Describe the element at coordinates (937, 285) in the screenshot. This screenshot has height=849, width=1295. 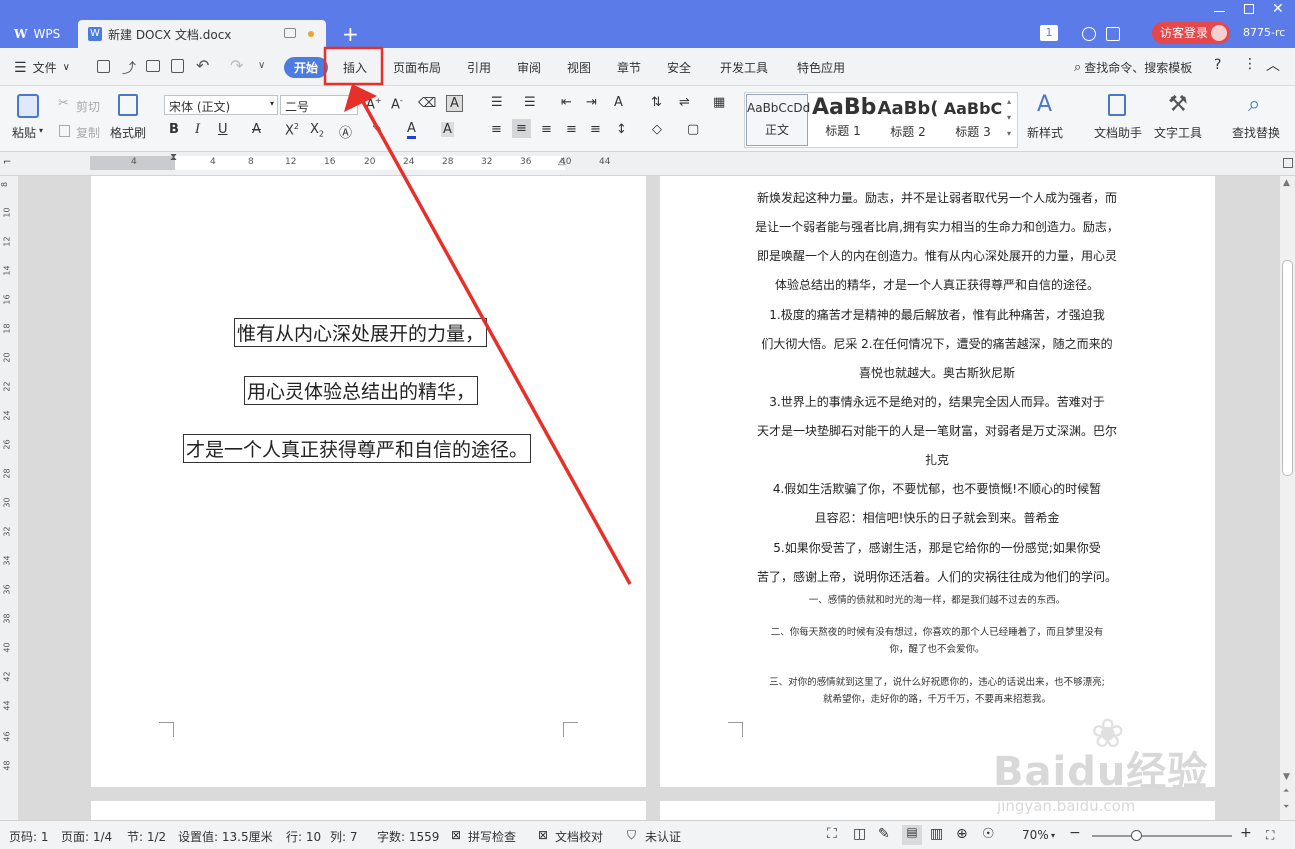
I see `paragraph-line: 体验总结出的精华，才是一个人真正获得尊严和自信的途径。` at that location.